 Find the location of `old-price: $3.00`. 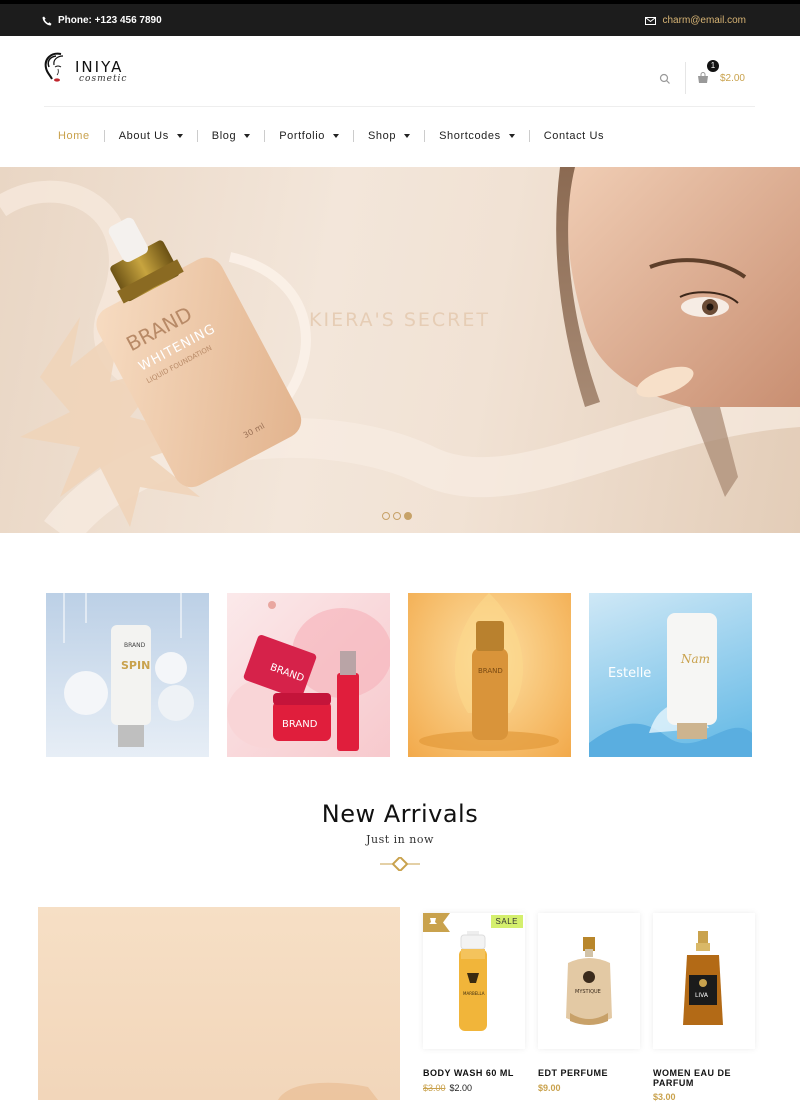

old-price: $3.00 is located at coordinates (434, 1088).